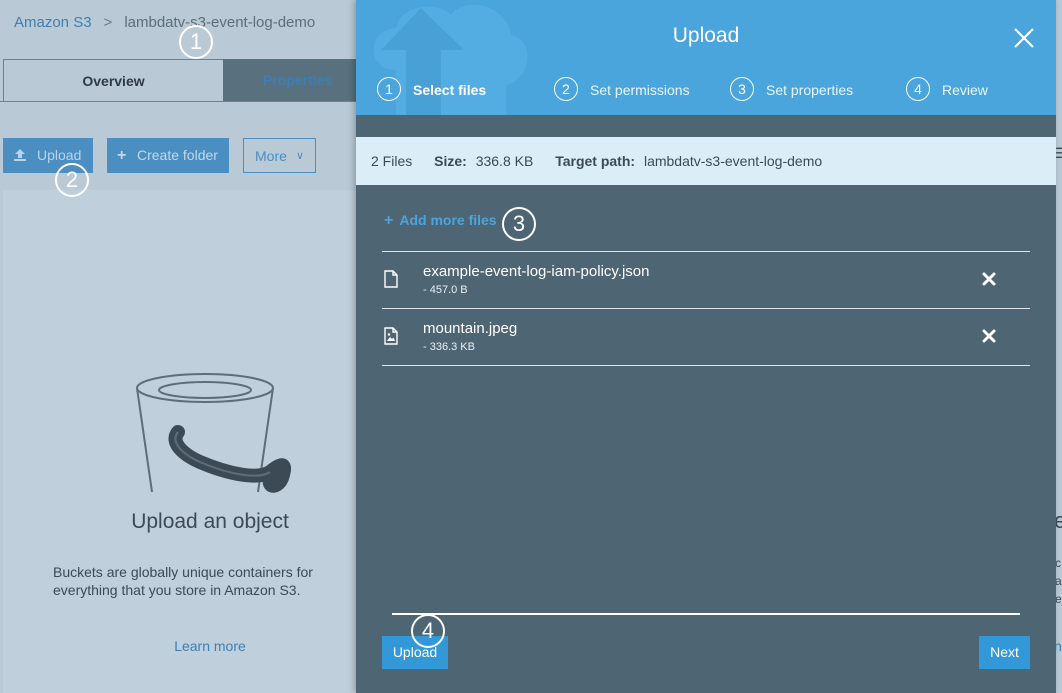 The width and height of the screenshot is (1062, 693). I want to click on upload-icon, so click(20, 155).